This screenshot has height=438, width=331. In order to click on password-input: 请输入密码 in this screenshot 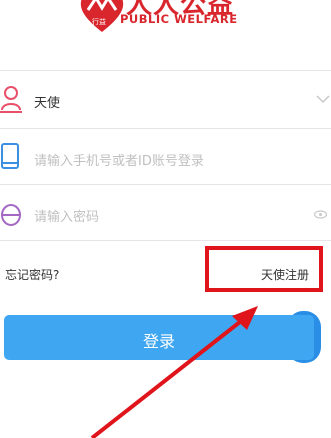, I will do `click(66, 215)`.